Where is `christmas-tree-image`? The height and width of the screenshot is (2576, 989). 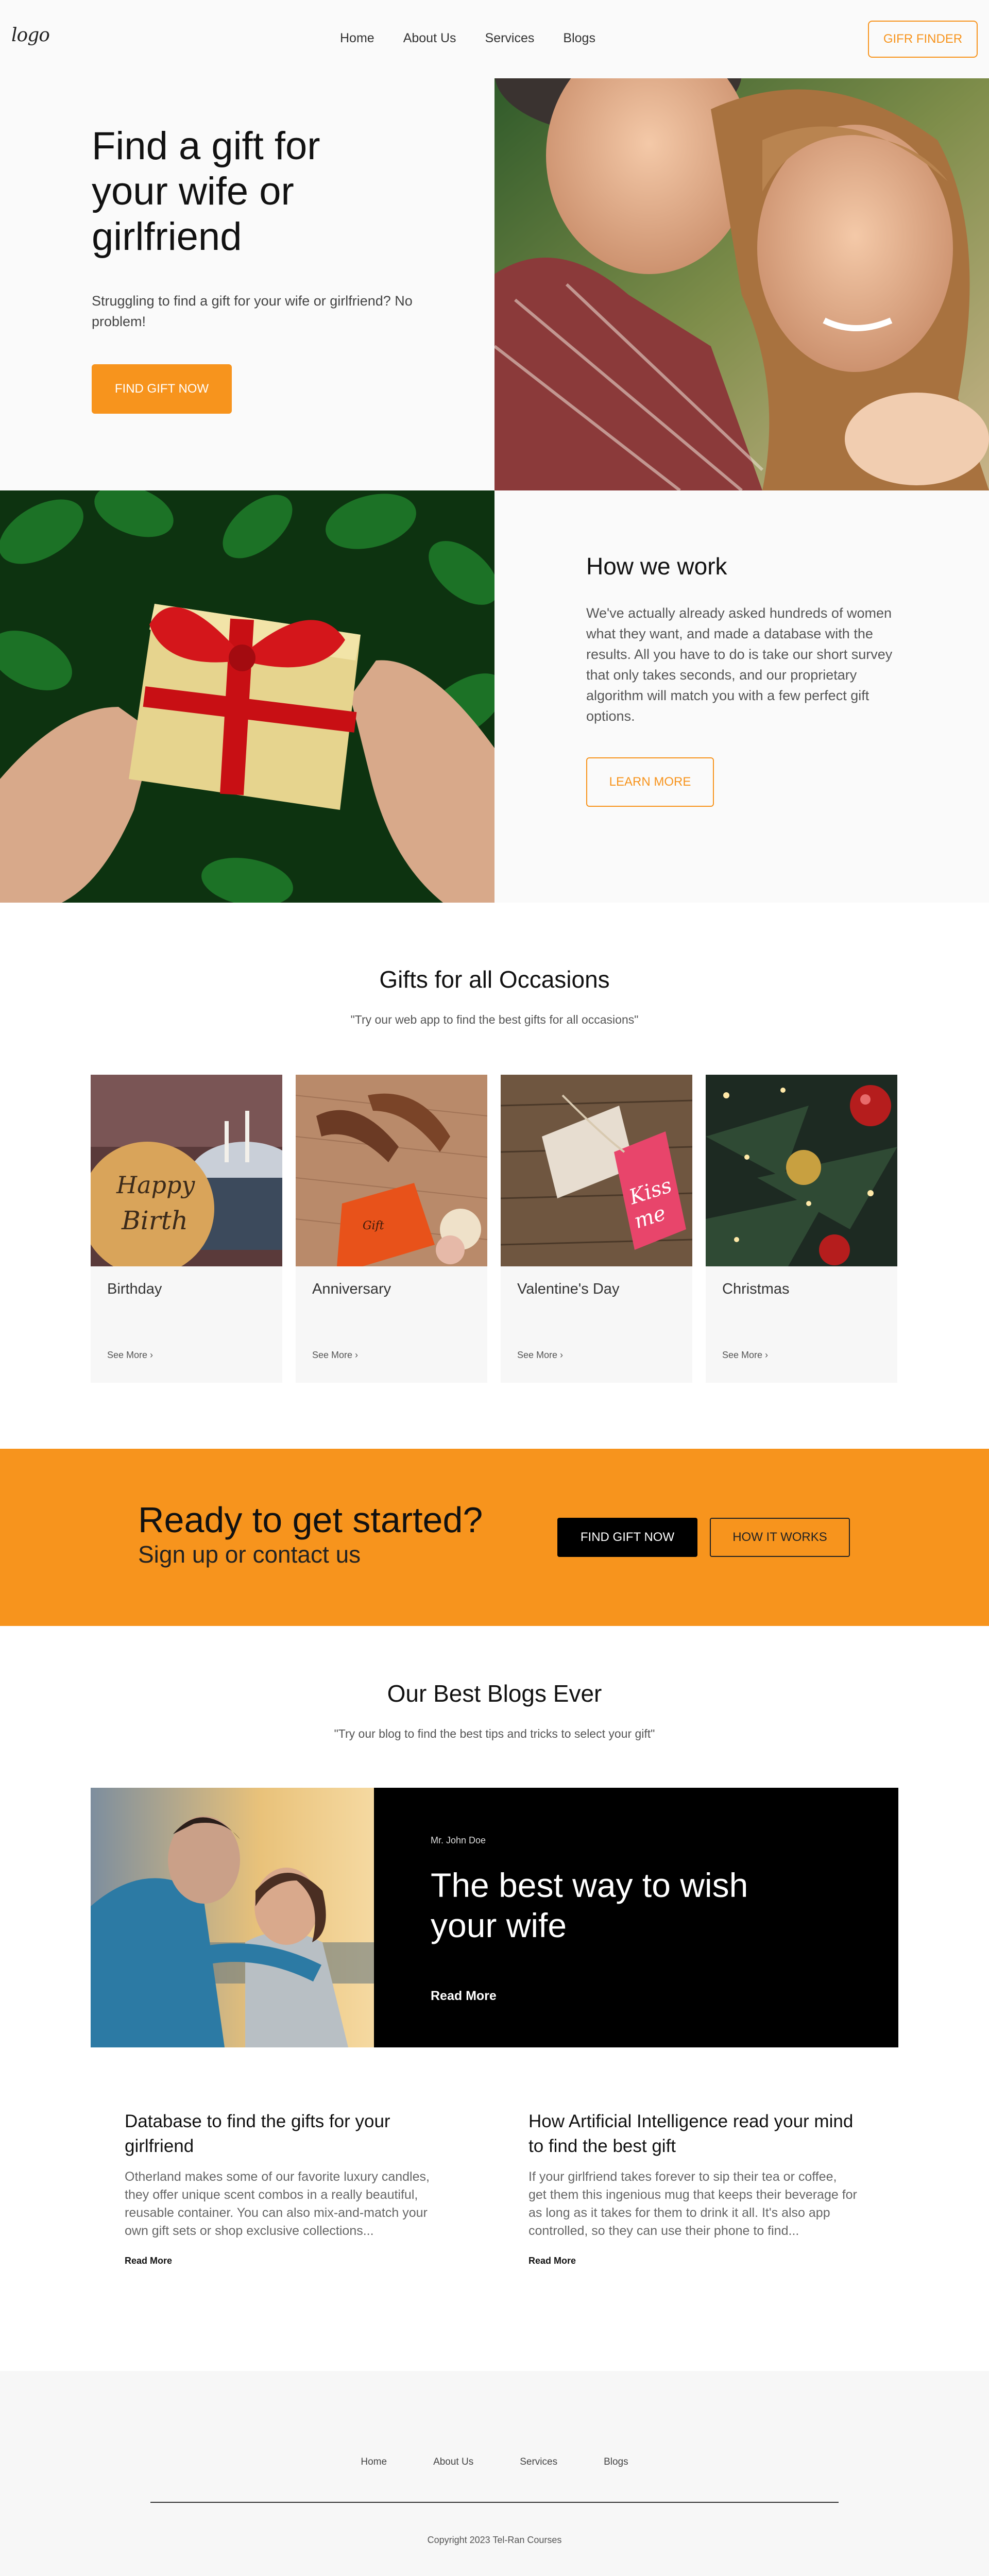
christmas-tree-image is located at coordinates (801, 1170).